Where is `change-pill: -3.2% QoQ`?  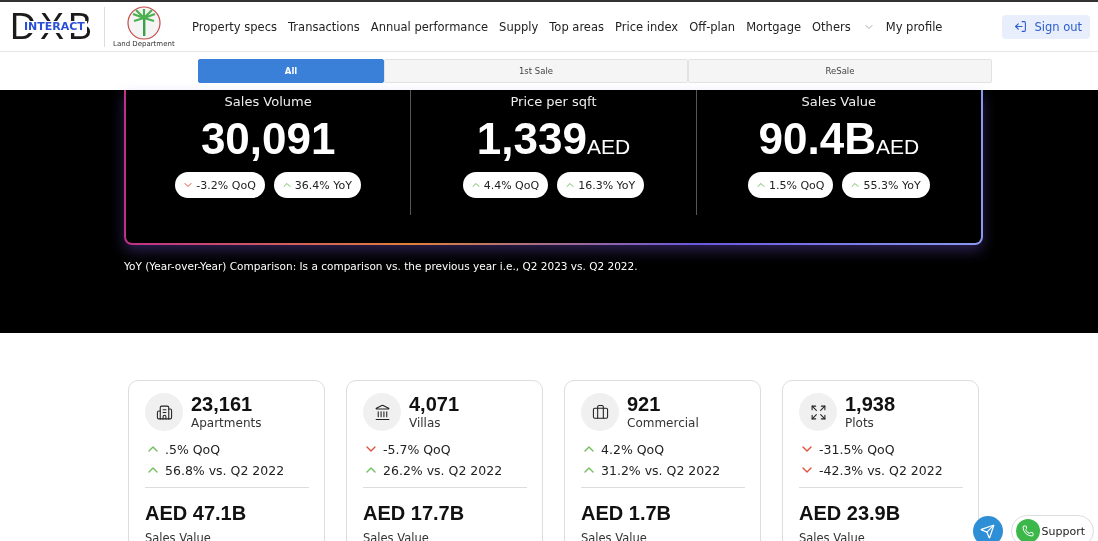 change-pill: -3.2% QoQ is located at coordinates (220, 185).